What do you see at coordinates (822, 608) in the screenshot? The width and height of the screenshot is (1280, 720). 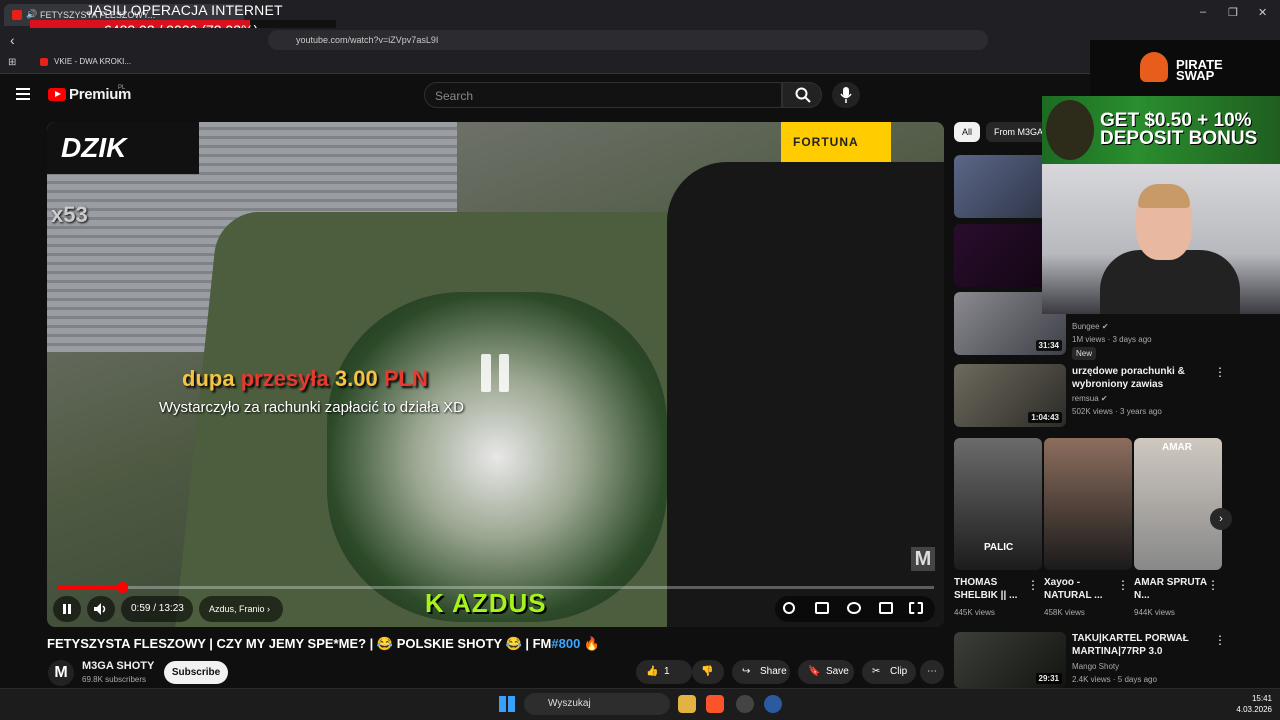 I see `subtitles-icon` at bounding box center [822, 608].